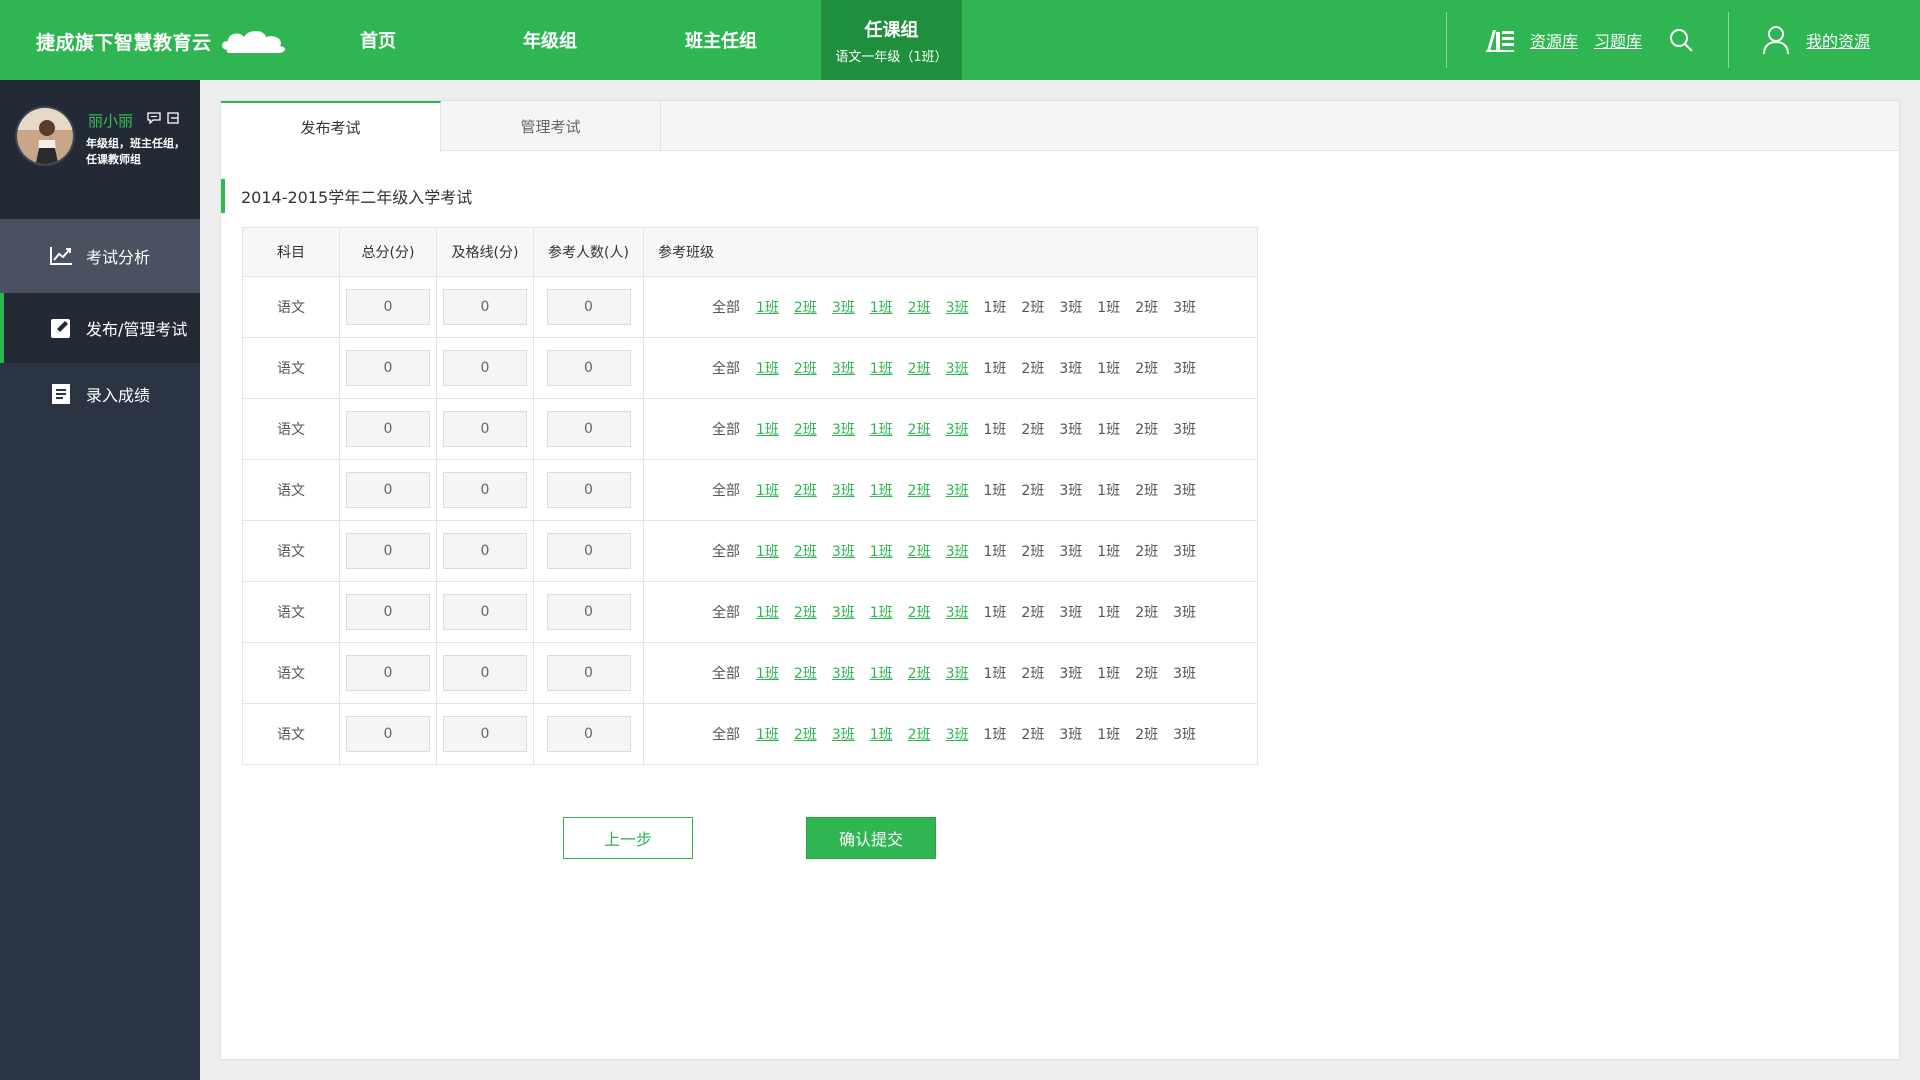  What do you see at coordinates (154, 118) in the screenshot?
I see `message-icon` at bounding box center [154, 118].